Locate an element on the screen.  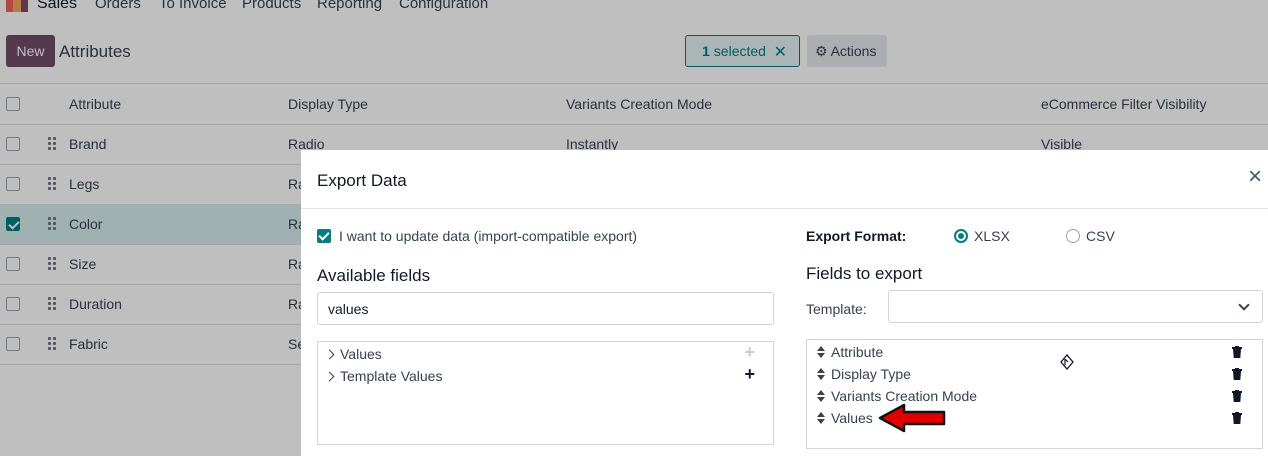
available-field-label: Values is located at coordinates (361, 354).